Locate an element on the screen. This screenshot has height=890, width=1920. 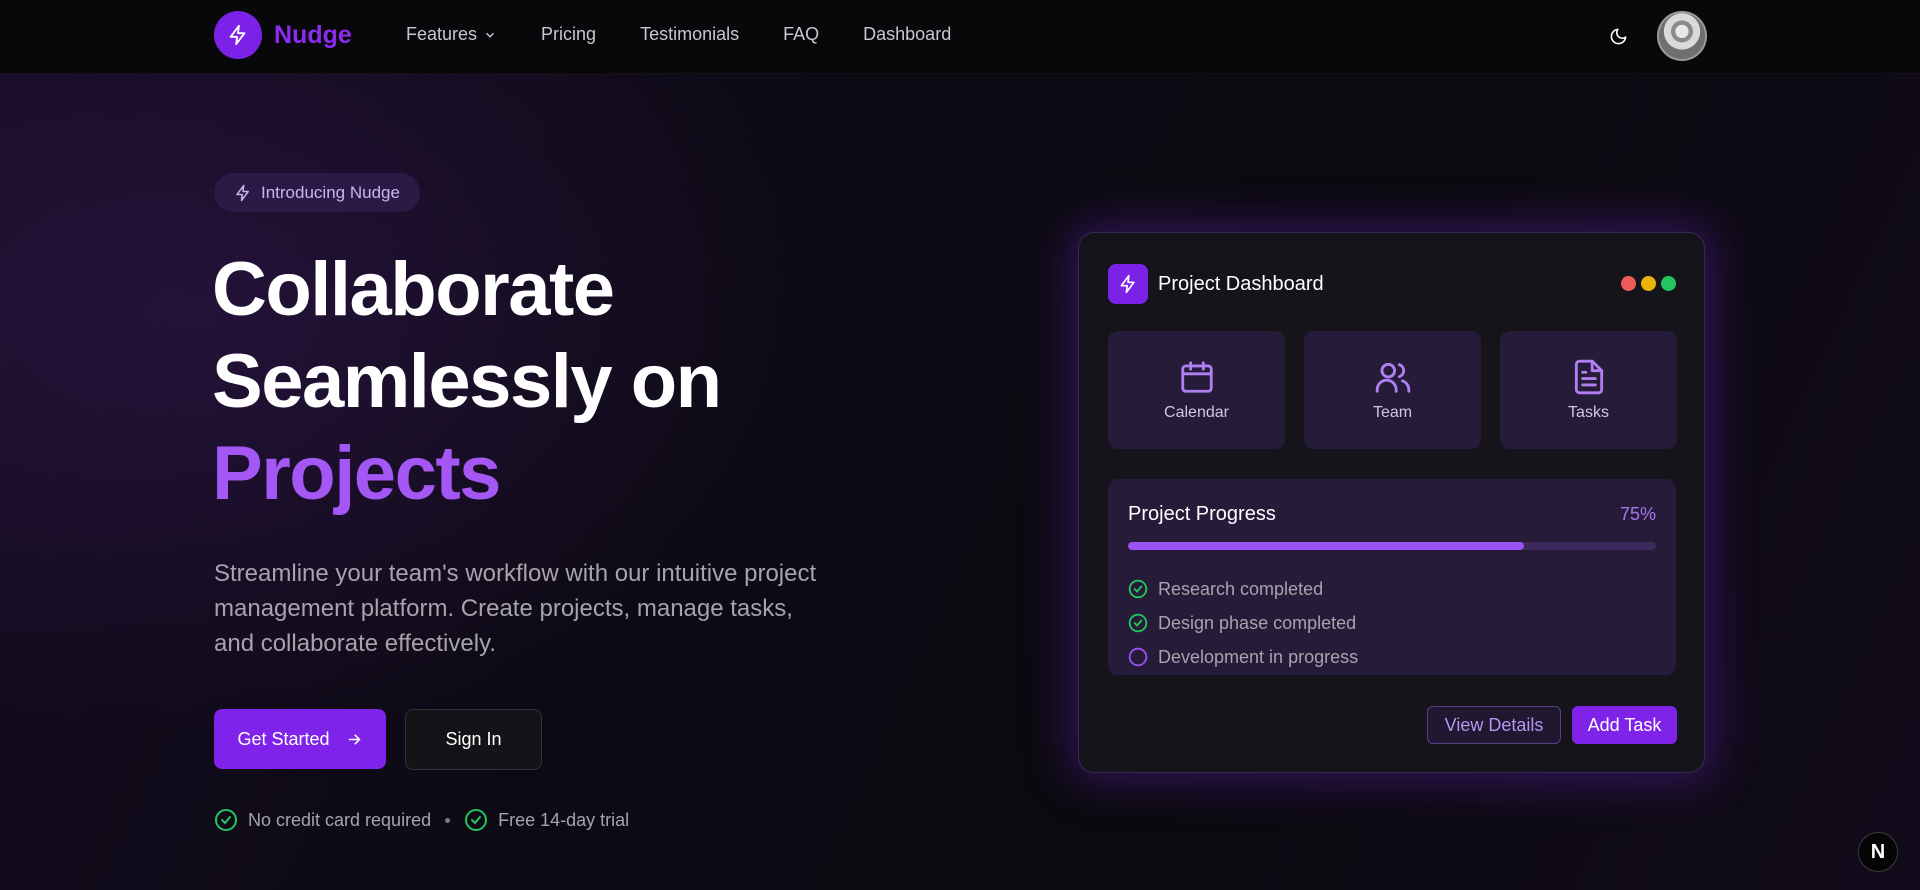
intro-badge-text: Introducing Nudge is located at coordinates (330, 192).